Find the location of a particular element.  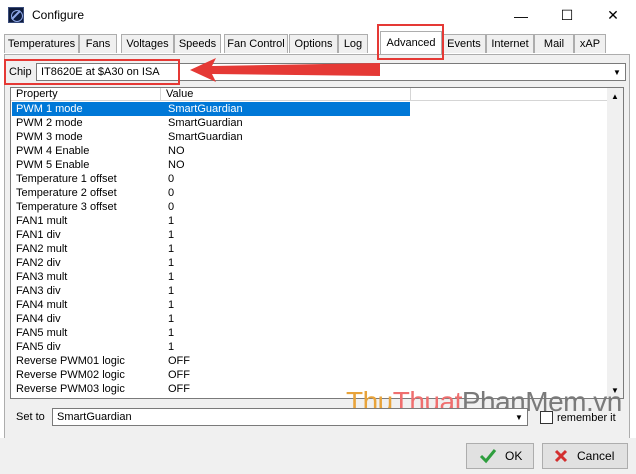

row-property: Temperature 3 offset is located at coordinates (66, 207).